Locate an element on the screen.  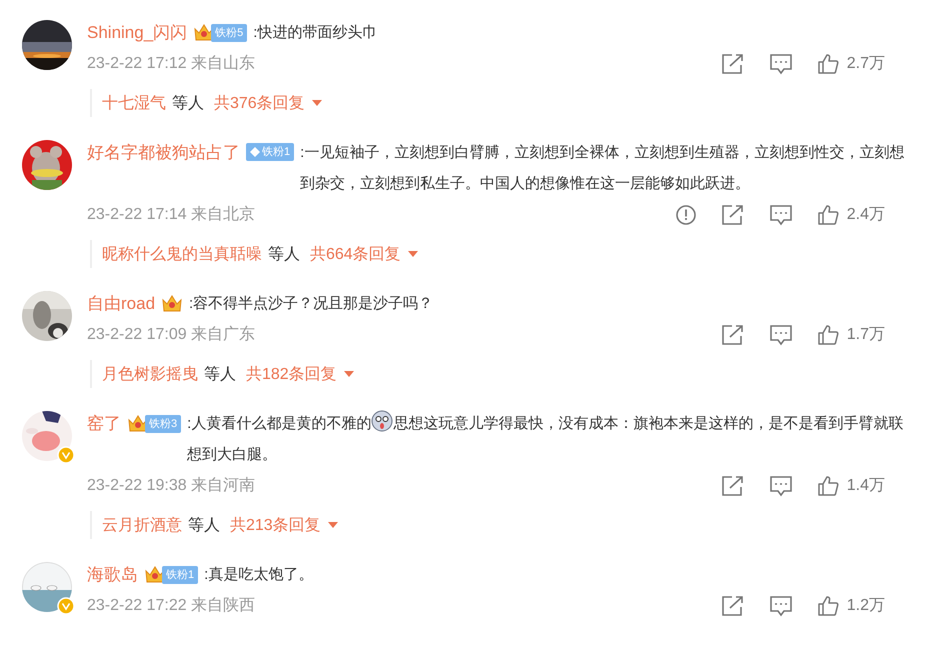
reply-count-link: 共213条回复 is located at coordinates (275, 525).